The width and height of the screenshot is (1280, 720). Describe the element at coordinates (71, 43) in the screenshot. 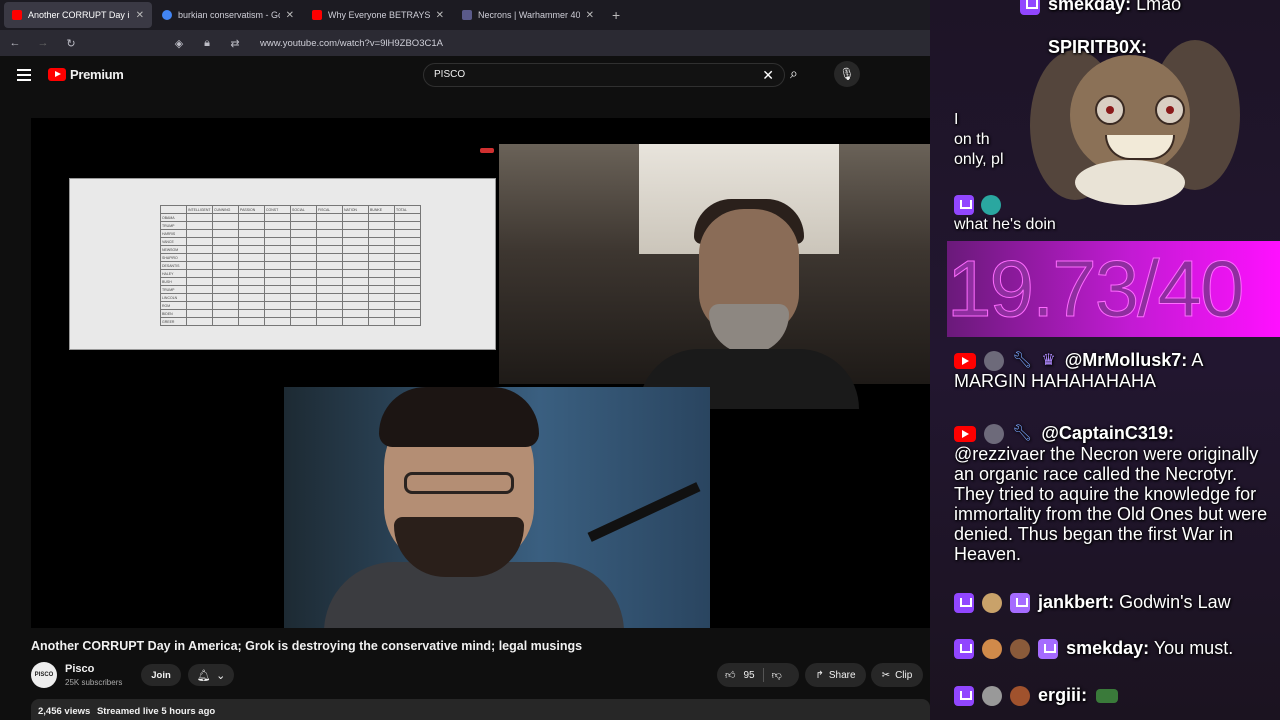

I see `reload-icon: ↻` at that location.